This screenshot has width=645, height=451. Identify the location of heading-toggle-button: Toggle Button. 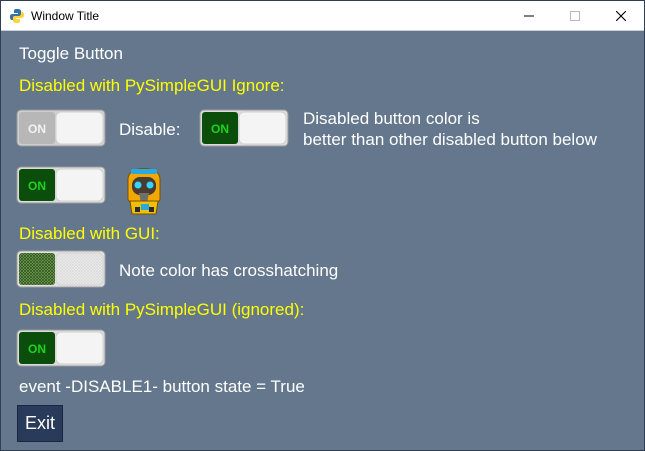
(71, 53).